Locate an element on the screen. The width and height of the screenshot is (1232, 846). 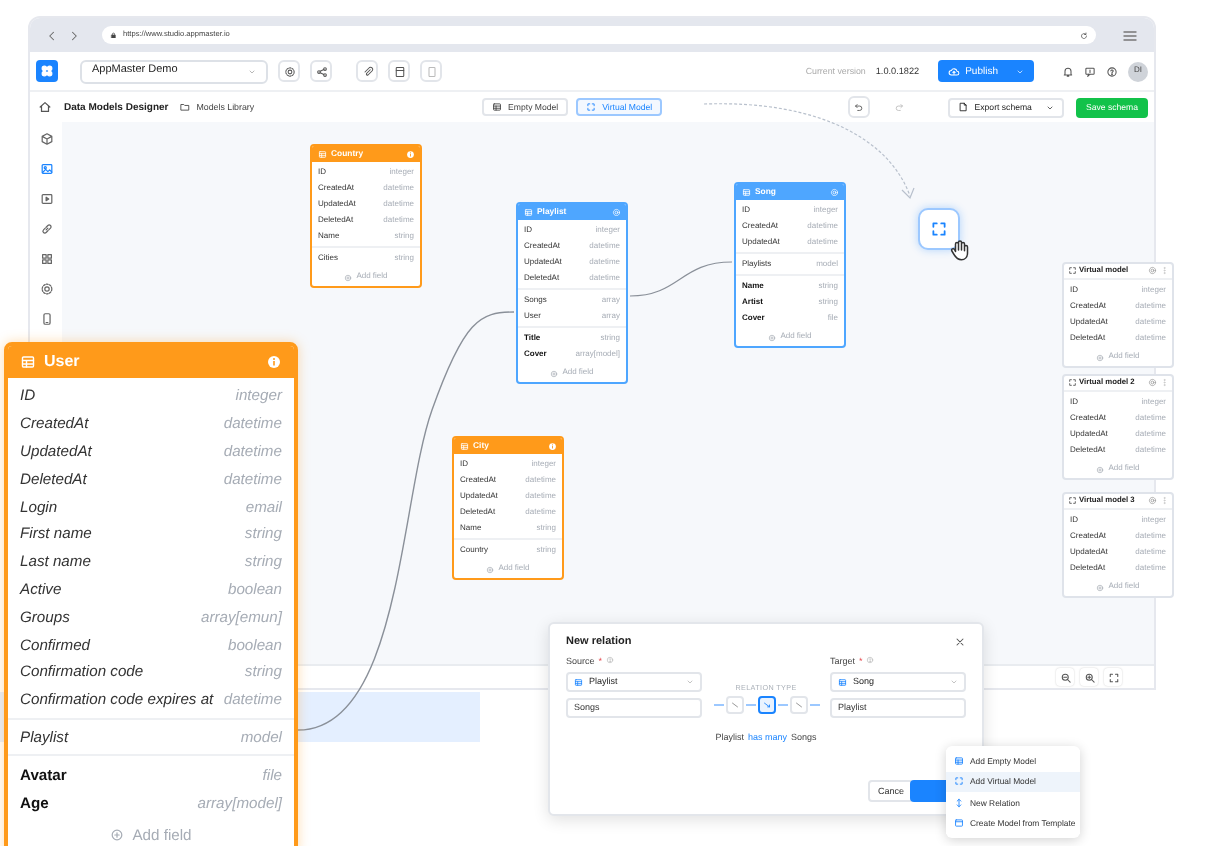
folder-icon is located at coordinates (185, 107).